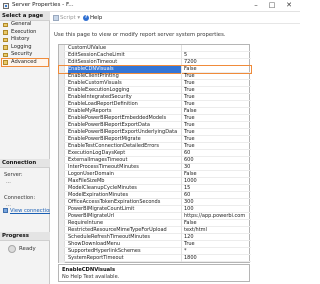  I want to click on property-row: EditSessionTimeout 7200, so click(155, 62).